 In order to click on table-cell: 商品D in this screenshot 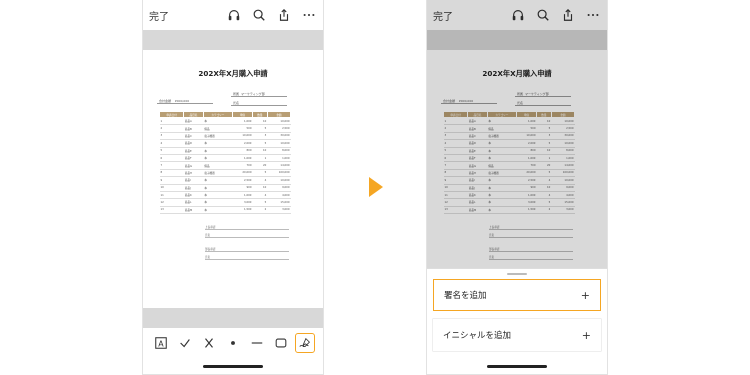, I will do `click(193, 143)`.